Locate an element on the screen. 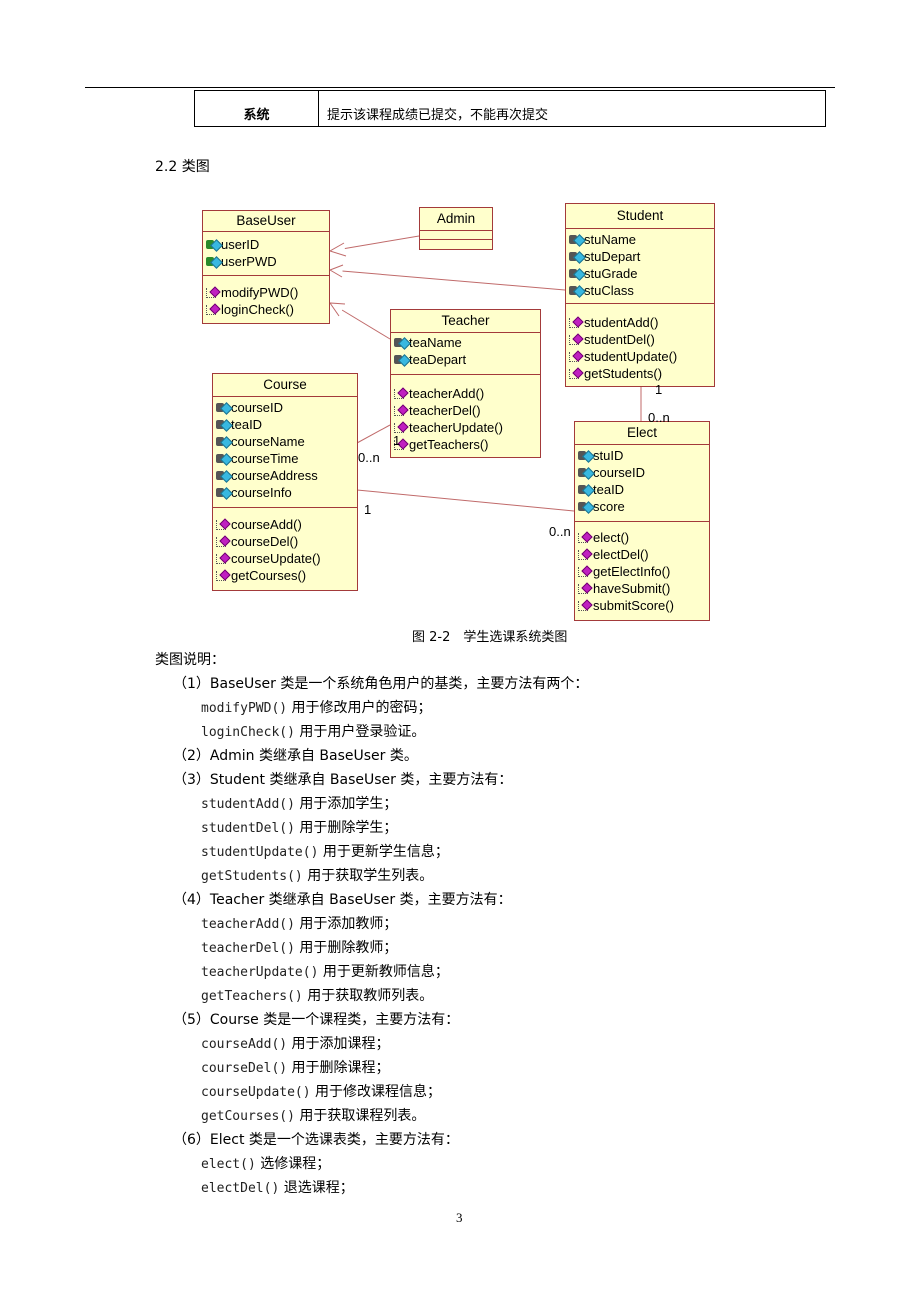 This screenshot has height=1302, width=920. method-label: elect() is located at coordinates (611, 537).